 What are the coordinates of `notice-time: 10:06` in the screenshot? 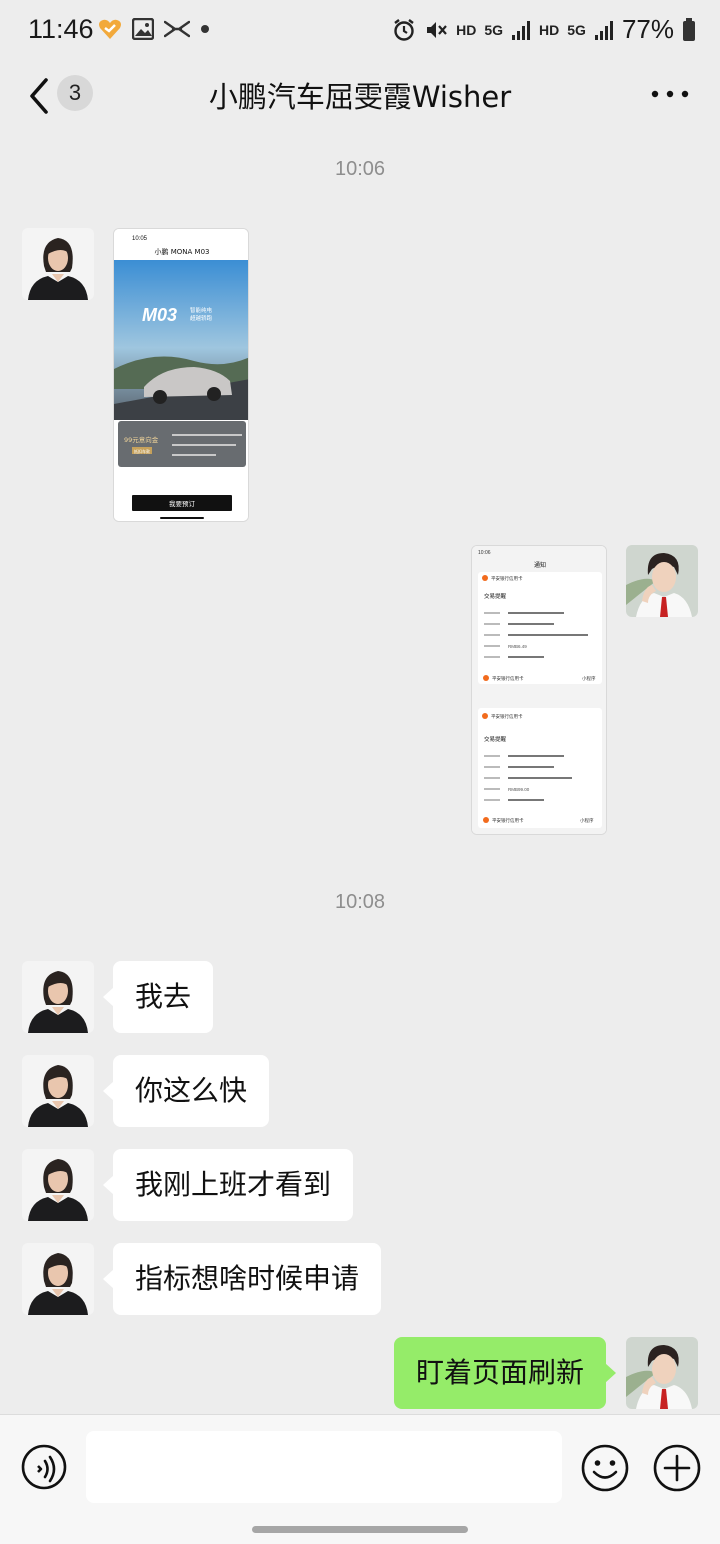 It's located at (484, 553).